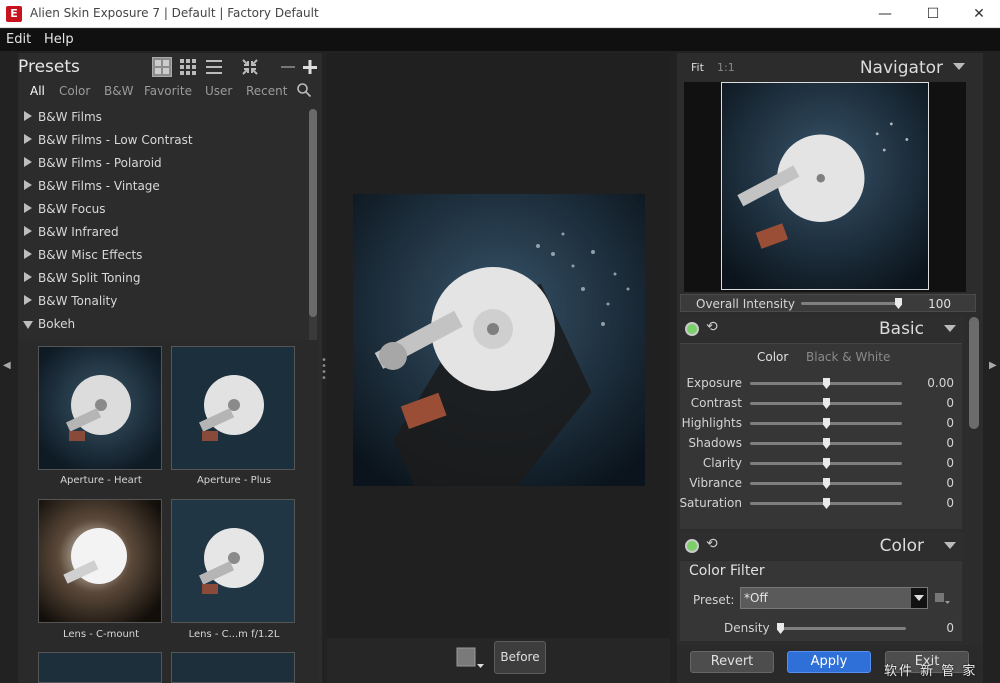 Image resolution: width=1000 pixels, height=683 pixels. I want to click on slider-value: 0.00, so click(940, 383).